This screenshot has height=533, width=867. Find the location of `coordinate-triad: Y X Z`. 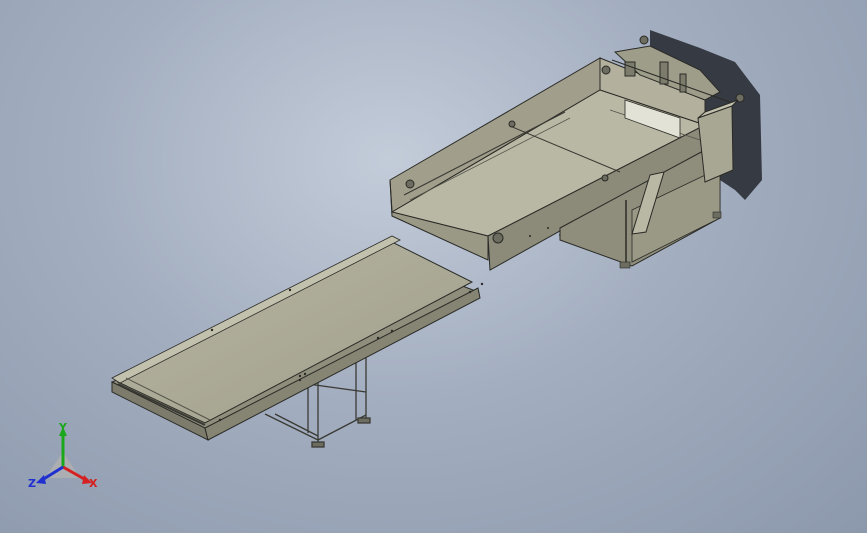

coordinate-triad: Y X Z is located at coordinates (63, 455).